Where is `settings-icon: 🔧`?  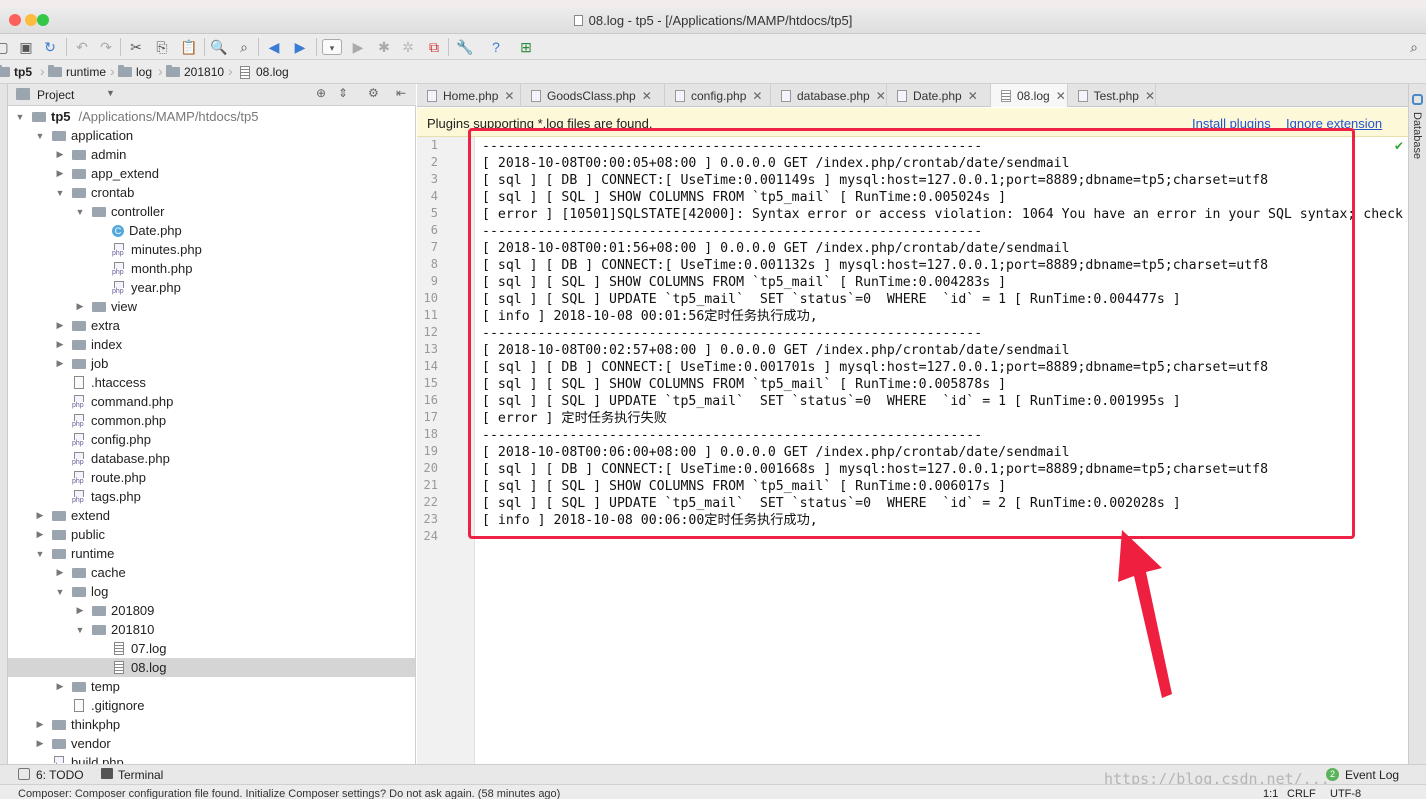
settings-icon: 🔧 is located at coordinates (464, 47).